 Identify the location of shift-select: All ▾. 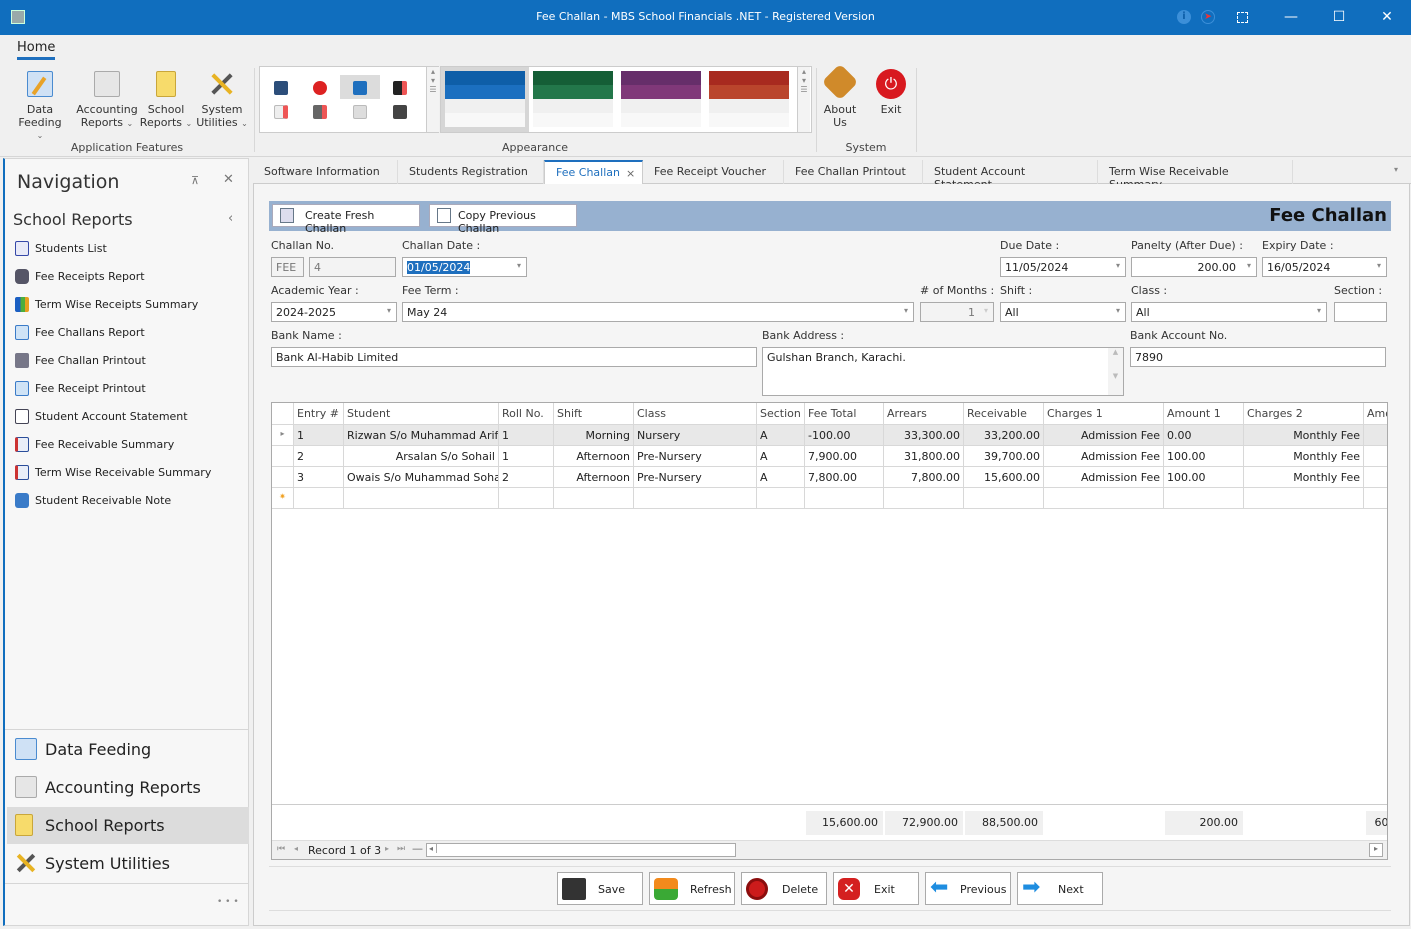
(1063, 312).